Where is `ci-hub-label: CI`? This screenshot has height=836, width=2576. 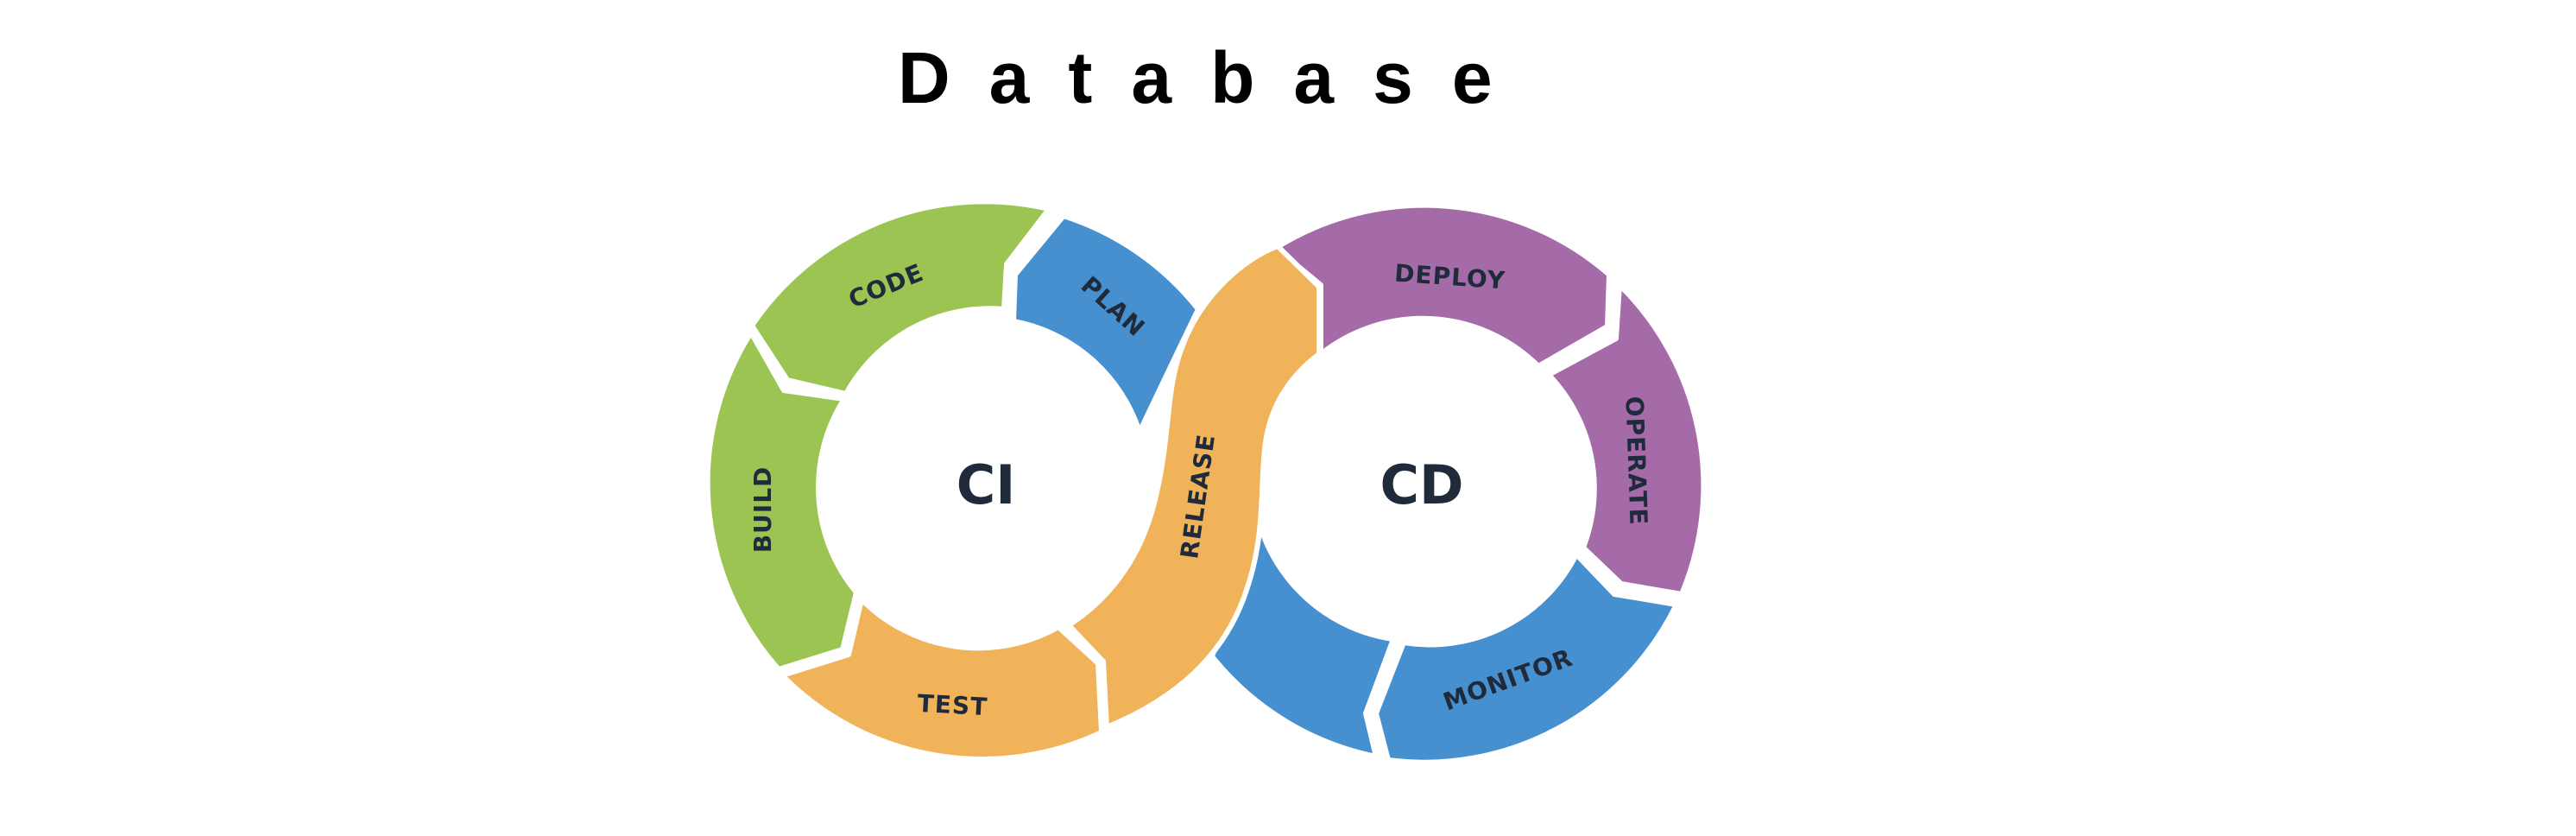 ci-hub-label: CI is located at coordinates (986, 484).